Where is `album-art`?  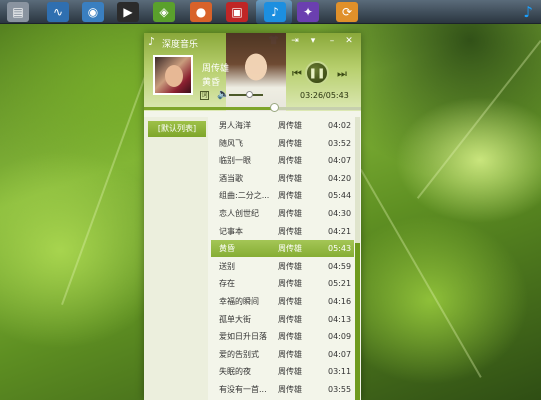
album-art is located at coordinates (173, 75).